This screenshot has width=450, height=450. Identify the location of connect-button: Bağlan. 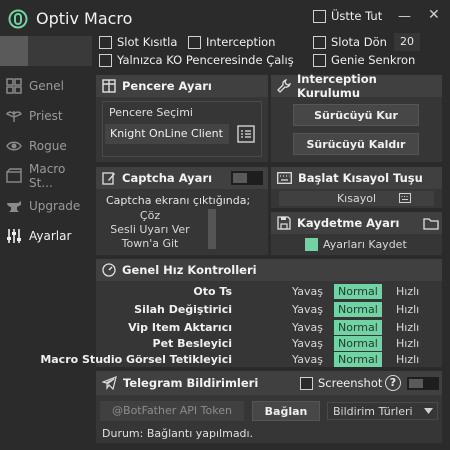
(286, 411).